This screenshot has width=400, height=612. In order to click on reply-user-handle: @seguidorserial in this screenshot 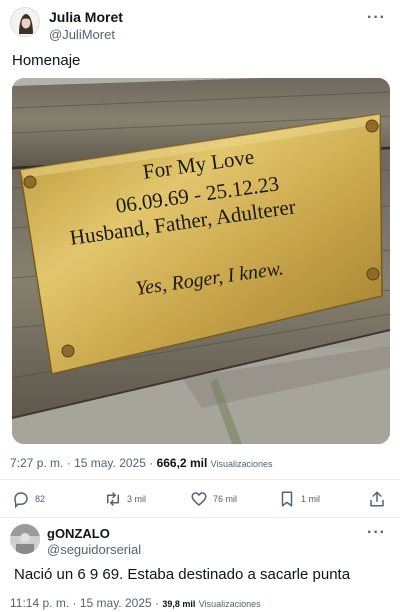, I will do `click(94, 549)`.